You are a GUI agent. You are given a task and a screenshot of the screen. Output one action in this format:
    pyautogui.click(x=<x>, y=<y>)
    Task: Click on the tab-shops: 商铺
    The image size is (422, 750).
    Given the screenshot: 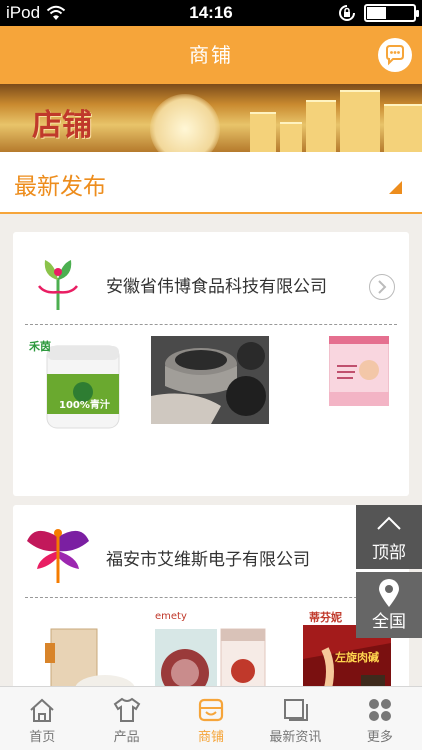 What is the action you would take?
    pyautogui.click(x=211, y=718)
    